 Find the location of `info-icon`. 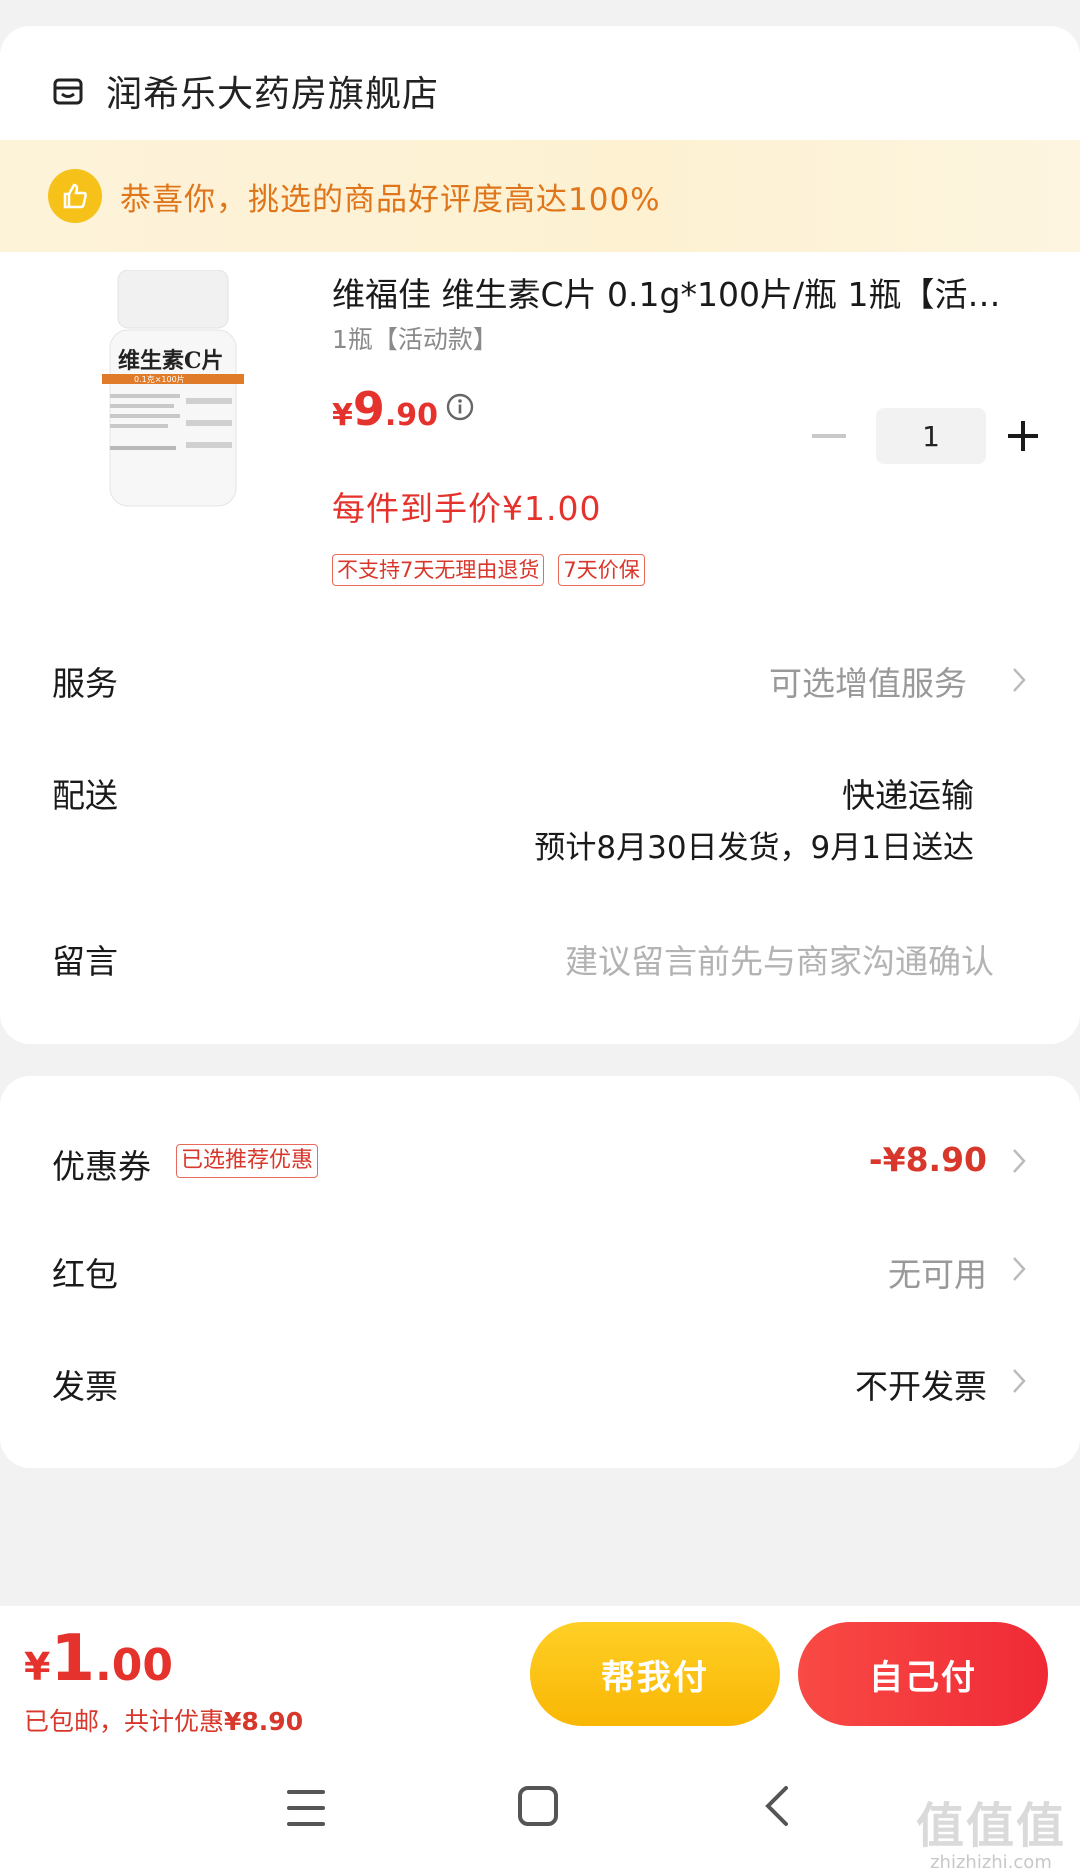

info-icon is located at coordinates (460, 407).